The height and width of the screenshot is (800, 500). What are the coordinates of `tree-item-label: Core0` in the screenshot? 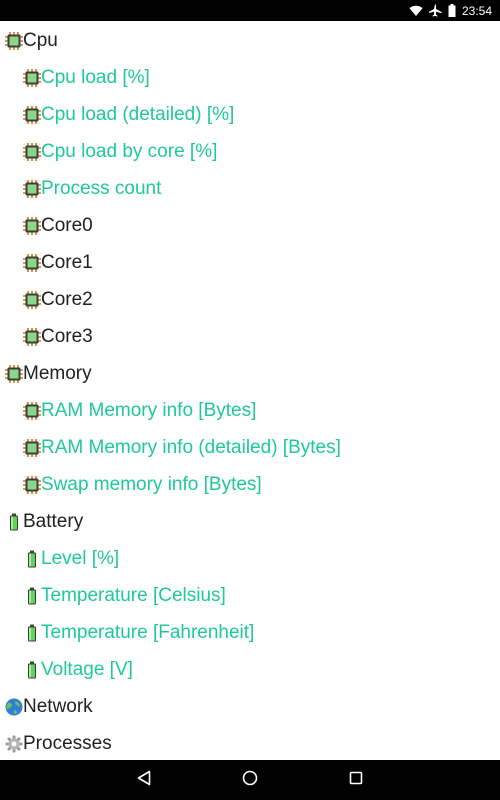 It's located at (67, 225).